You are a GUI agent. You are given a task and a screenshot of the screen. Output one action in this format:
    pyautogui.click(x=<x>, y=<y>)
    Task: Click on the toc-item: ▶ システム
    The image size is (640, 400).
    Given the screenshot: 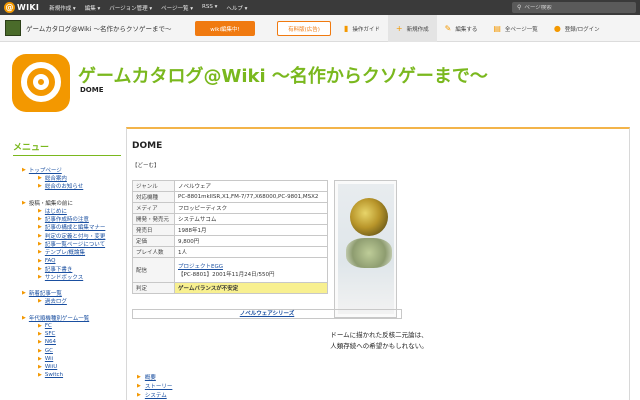 What is the action you would take?
    pyautogui.click(x=154, y=394)
    